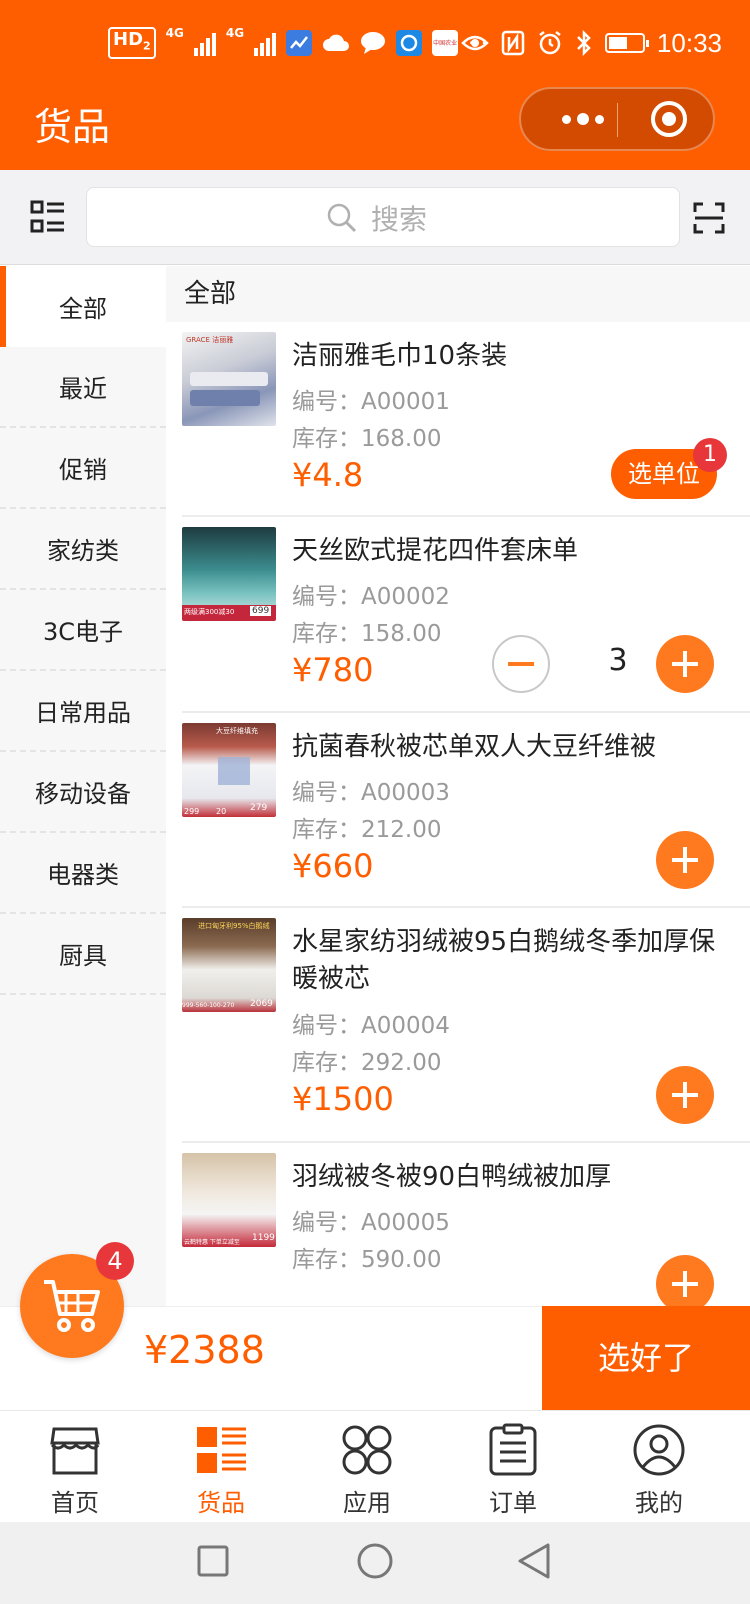 The image size is (750, 1604). What do you see at coordinates (685, 664) in the screenshot?
I see `increase-quantity-button` at bounding box center [685, 664].